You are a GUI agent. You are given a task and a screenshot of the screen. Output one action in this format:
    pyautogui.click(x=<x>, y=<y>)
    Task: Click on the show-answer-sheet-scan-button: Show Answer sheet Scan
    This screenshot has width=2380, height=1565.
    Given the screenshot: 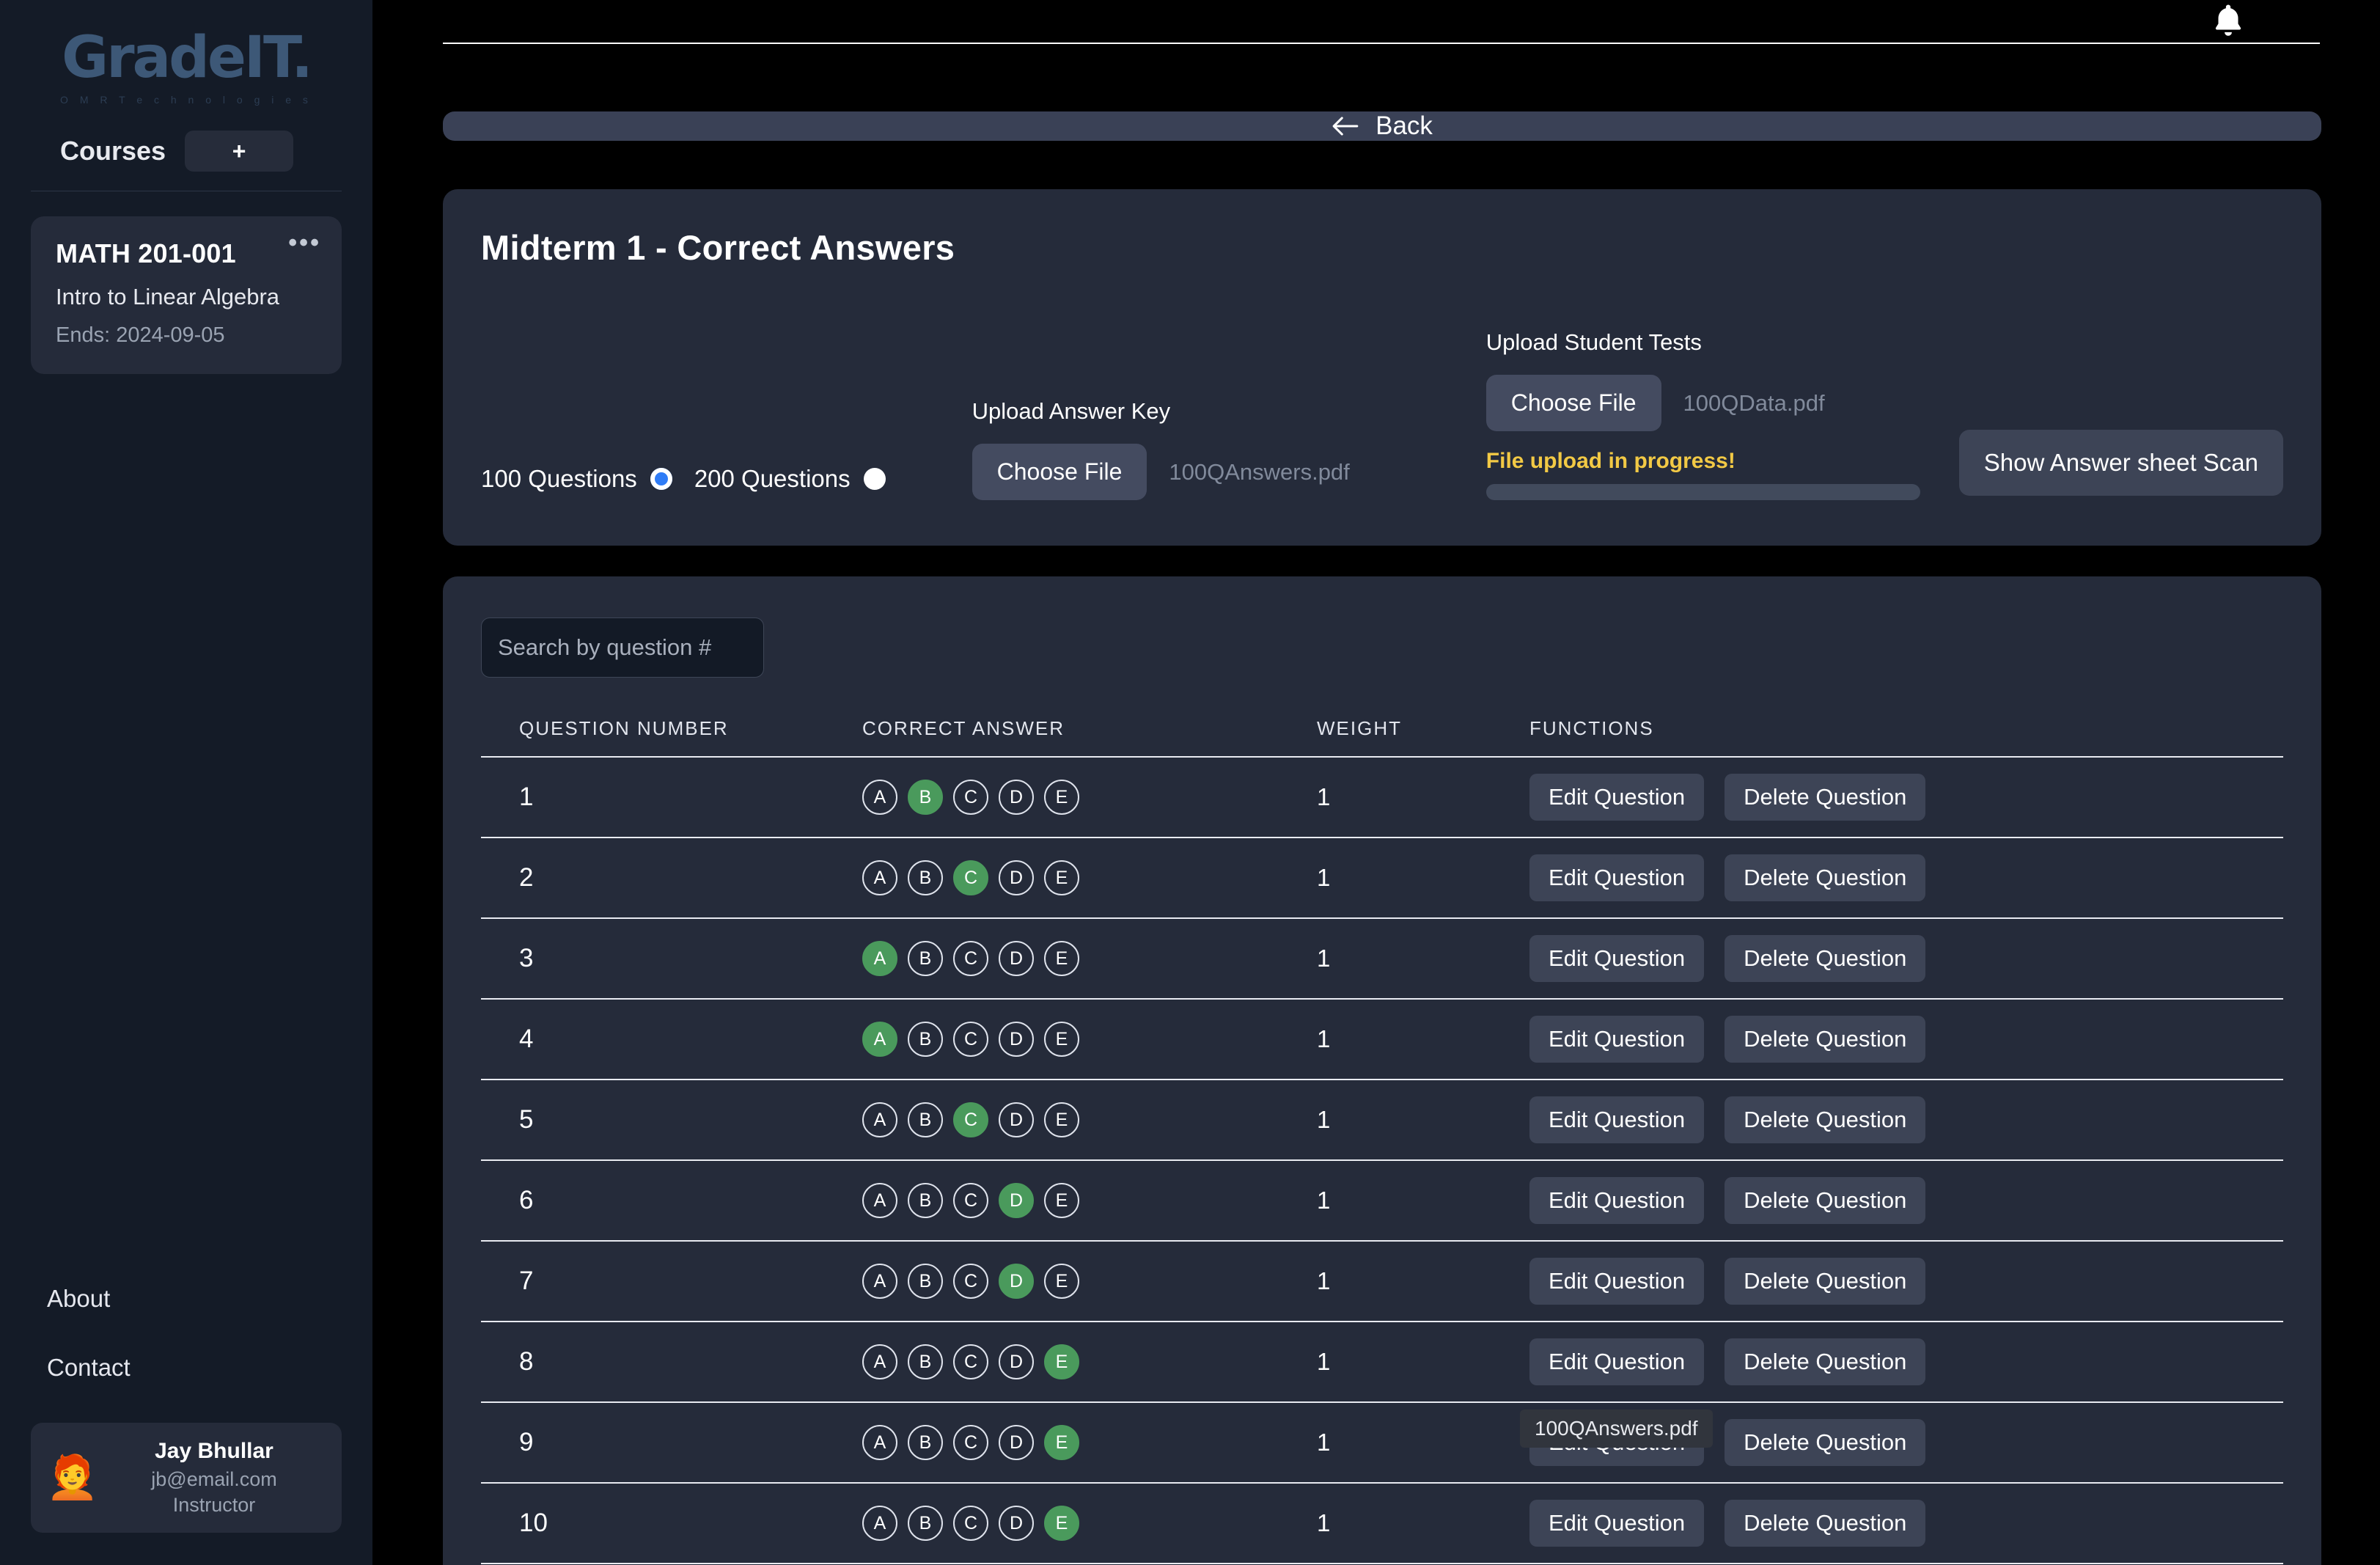 What is the action you would take?
    pyautogui.click(x=2120, y=463)
    